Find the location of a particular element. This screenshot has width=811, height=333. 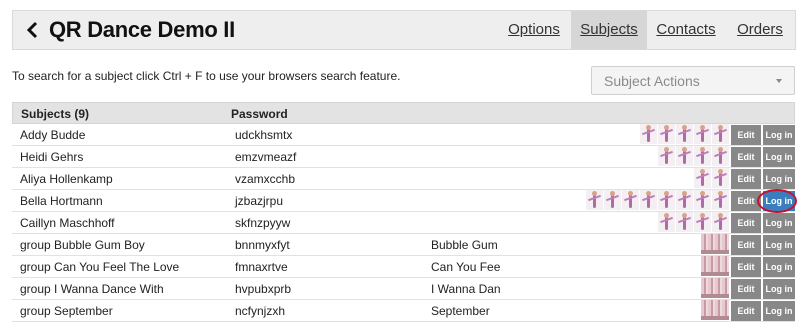

subject-password: skfnzpyyw is located at coordinates (263, 223).